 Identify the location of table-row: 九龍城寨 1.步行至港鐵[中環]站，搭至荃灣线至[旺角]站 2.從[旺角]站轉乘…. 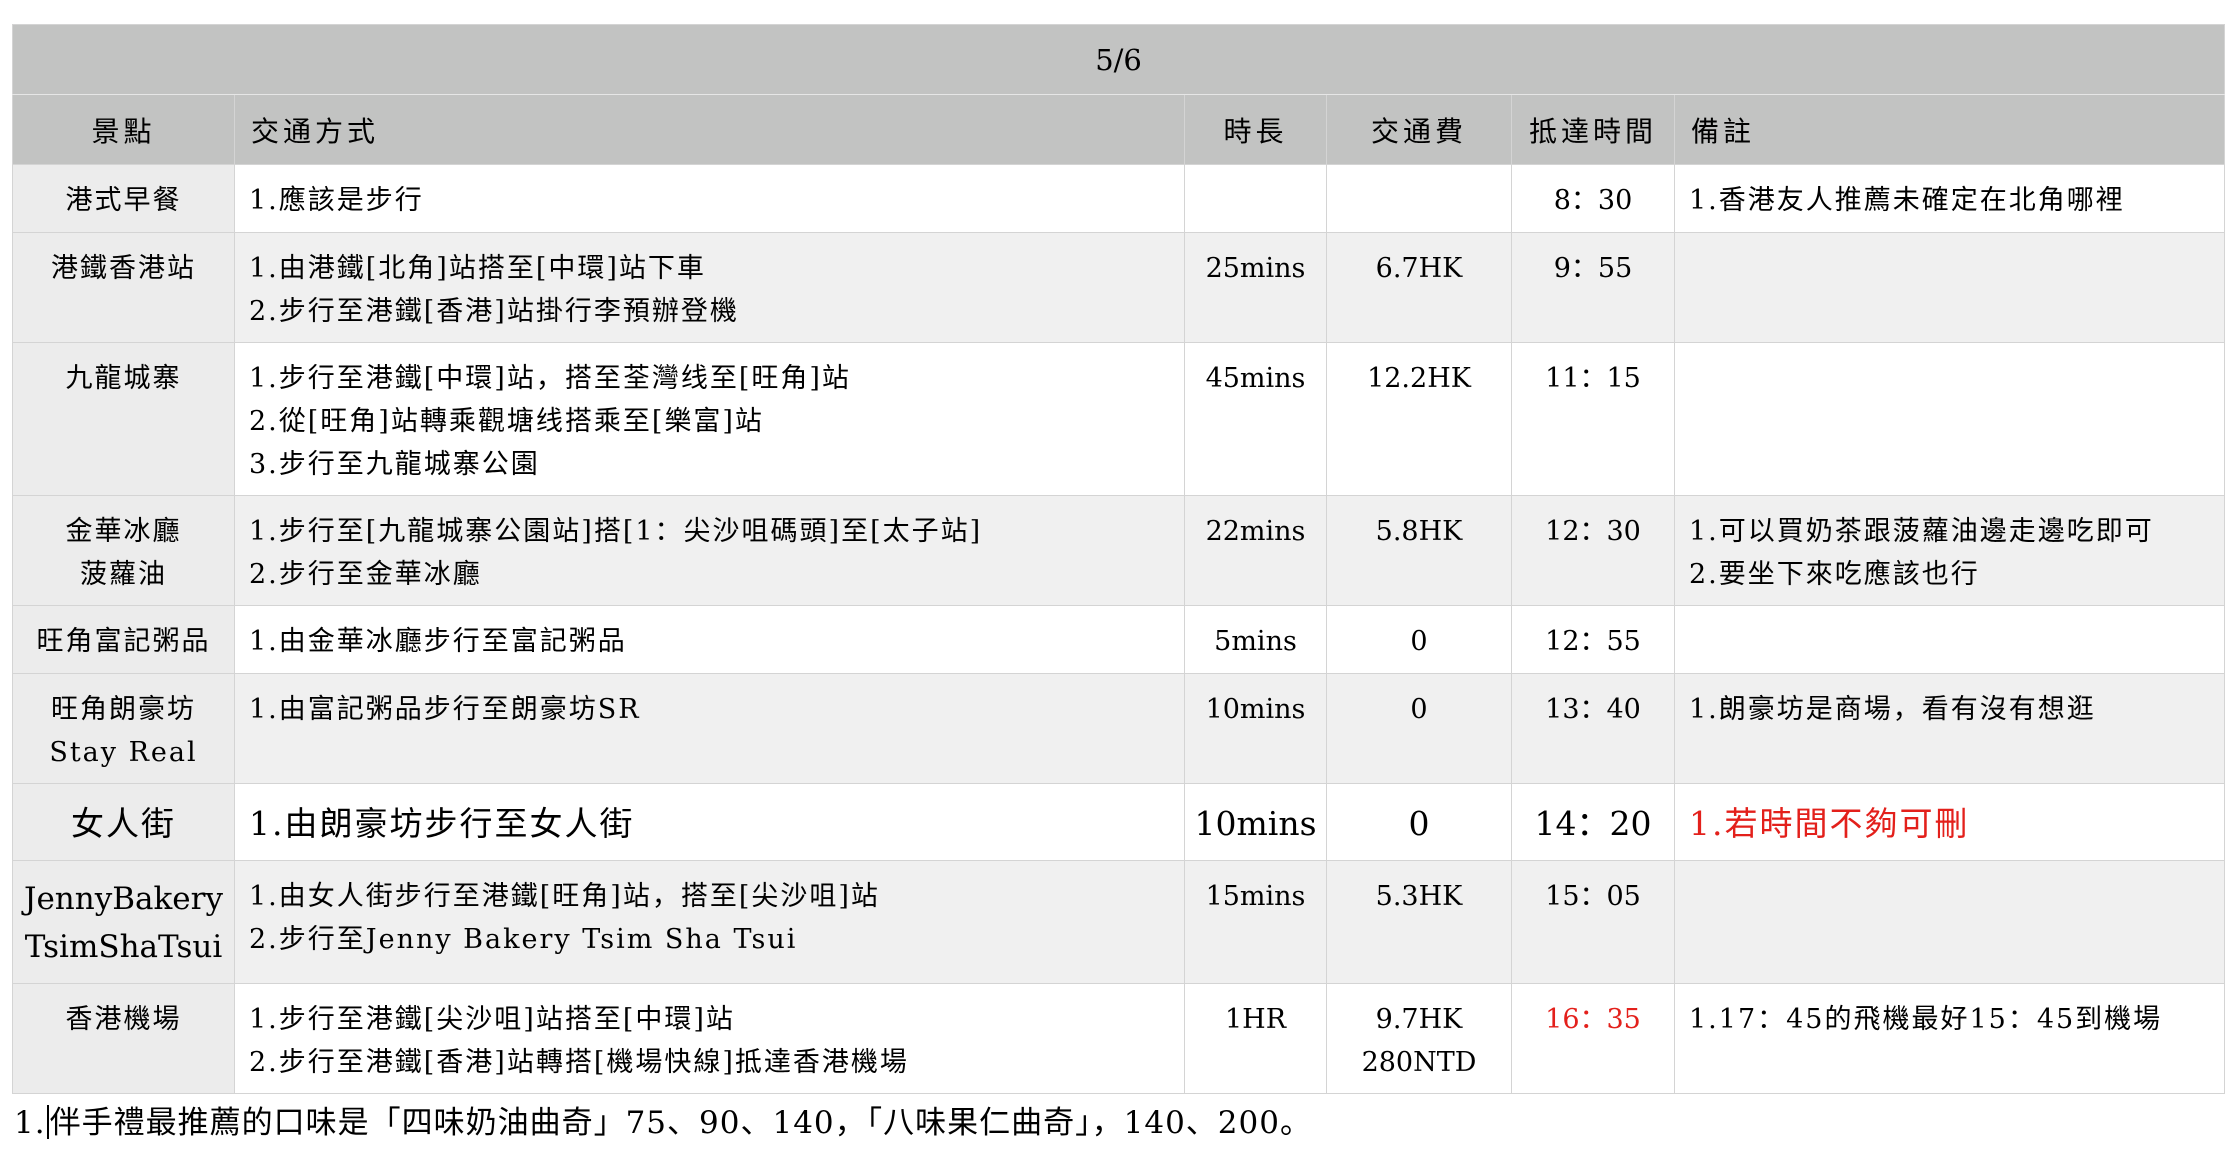
(1119, 419).